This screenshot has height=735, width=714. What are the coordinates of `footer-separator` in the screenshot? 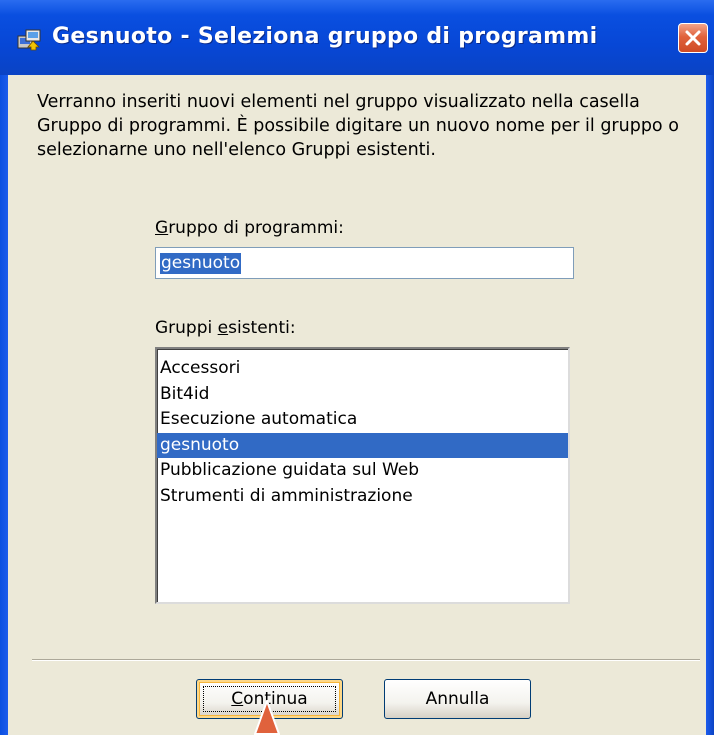 It's located at (366, 660).